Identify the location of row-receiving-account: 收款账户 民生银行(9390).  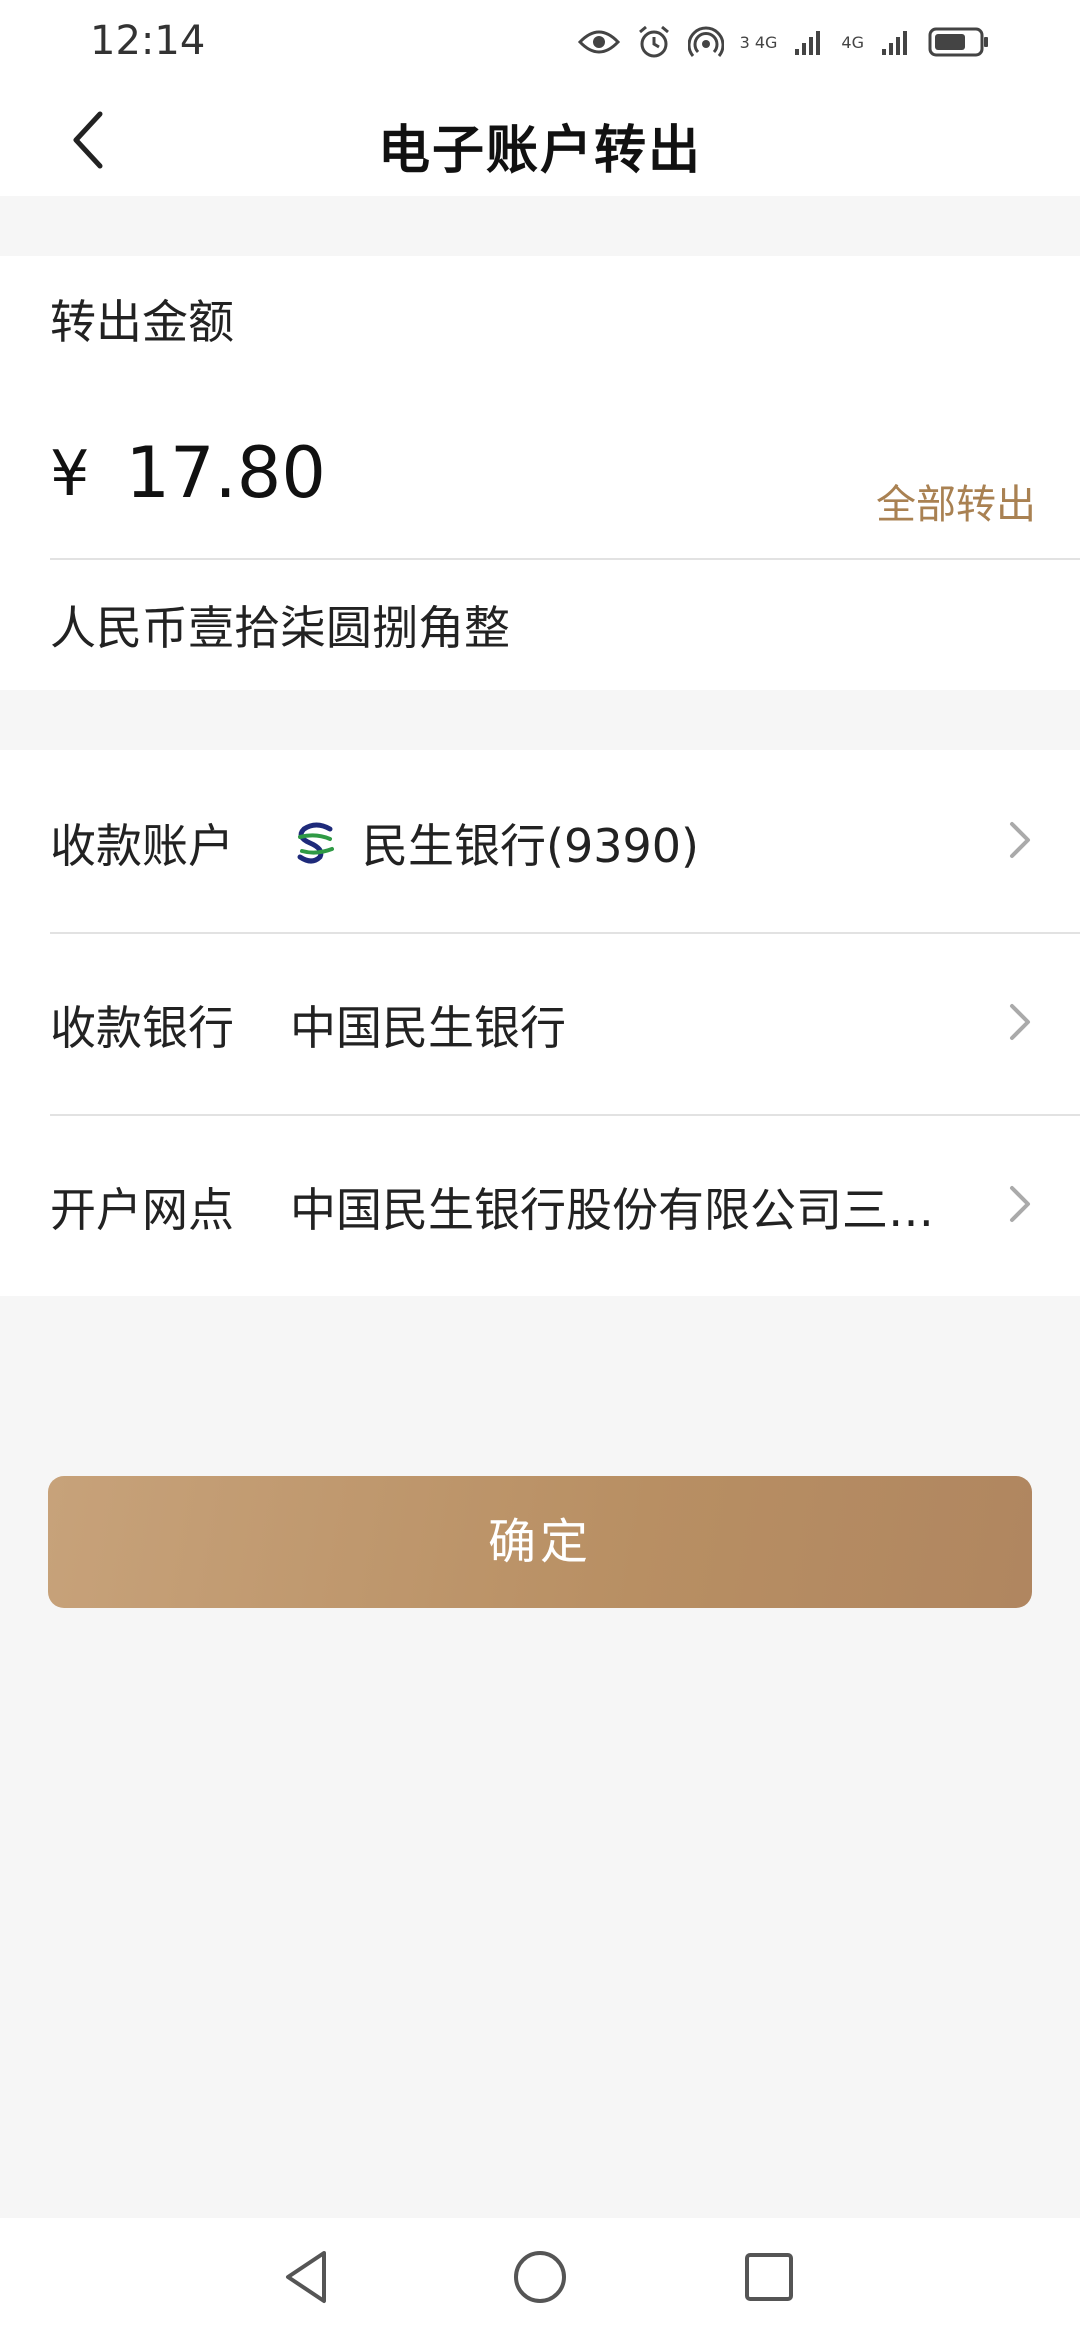
(540, 841).